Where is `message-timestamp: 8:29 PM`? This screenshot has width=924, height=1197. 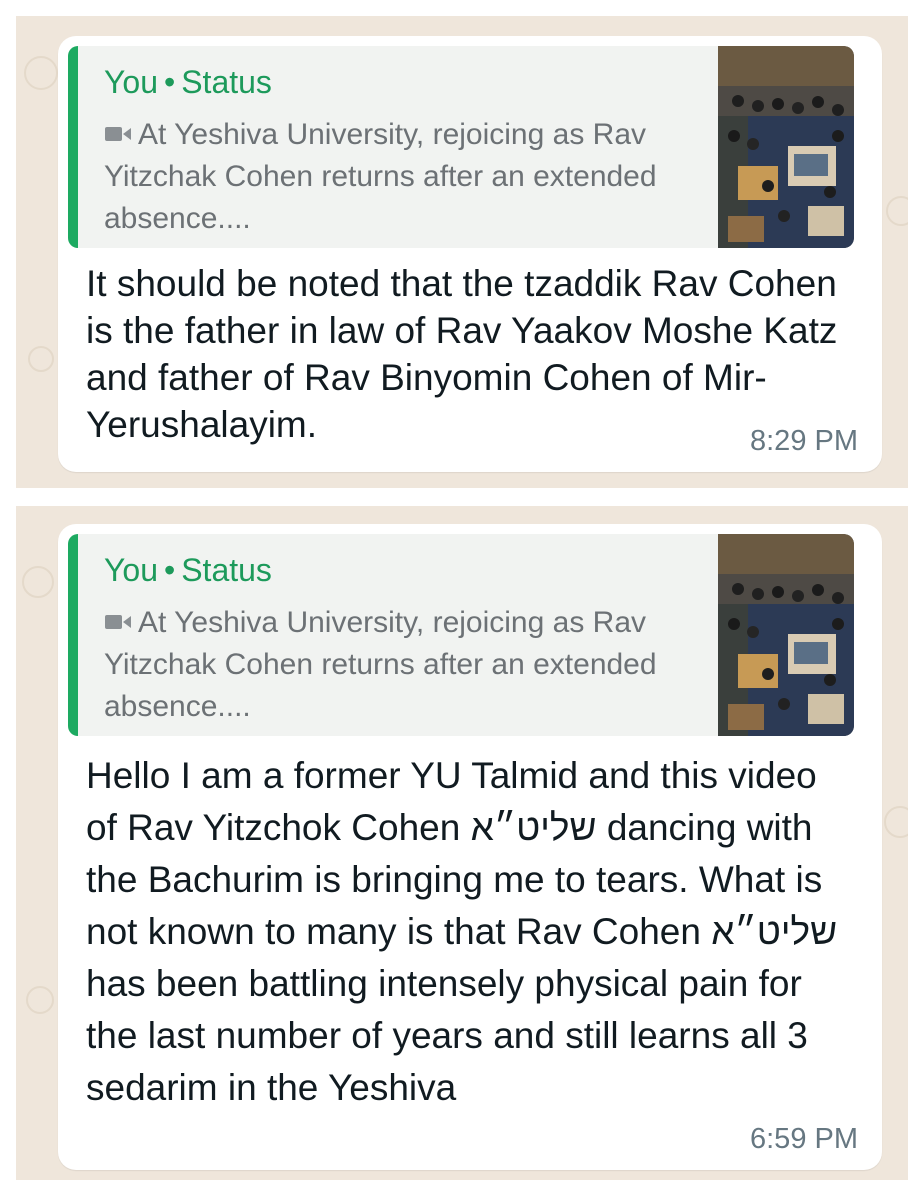
message-timestamp: 8:29 PM is located at coordinates (804, 441).